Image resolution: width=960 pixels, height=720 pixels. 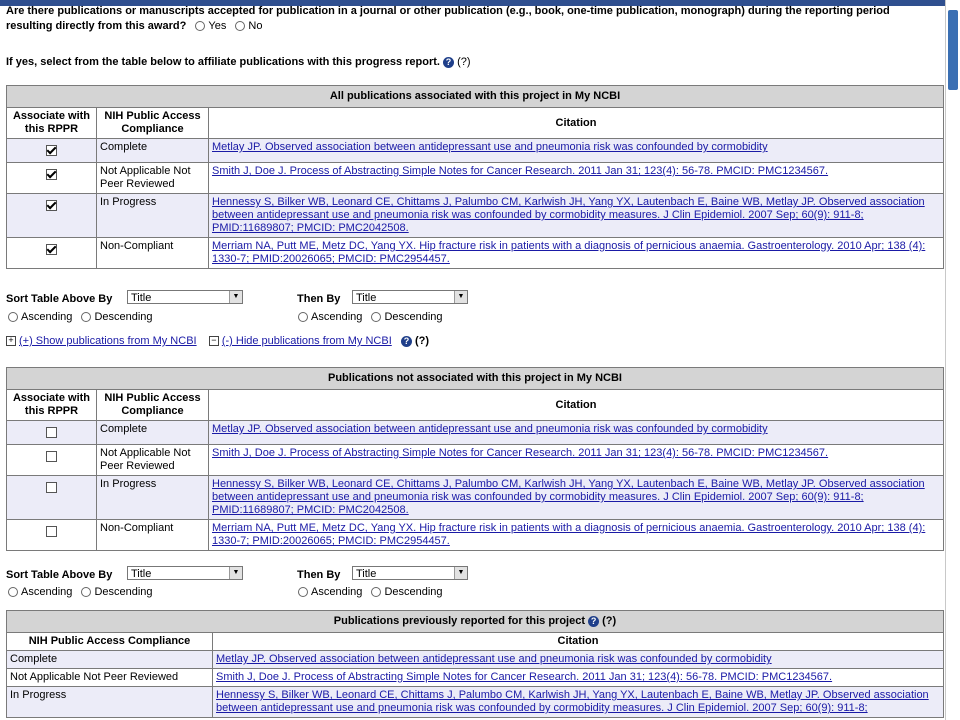 I want to click on sort-by-value: Title, so click(x=141, y=298).